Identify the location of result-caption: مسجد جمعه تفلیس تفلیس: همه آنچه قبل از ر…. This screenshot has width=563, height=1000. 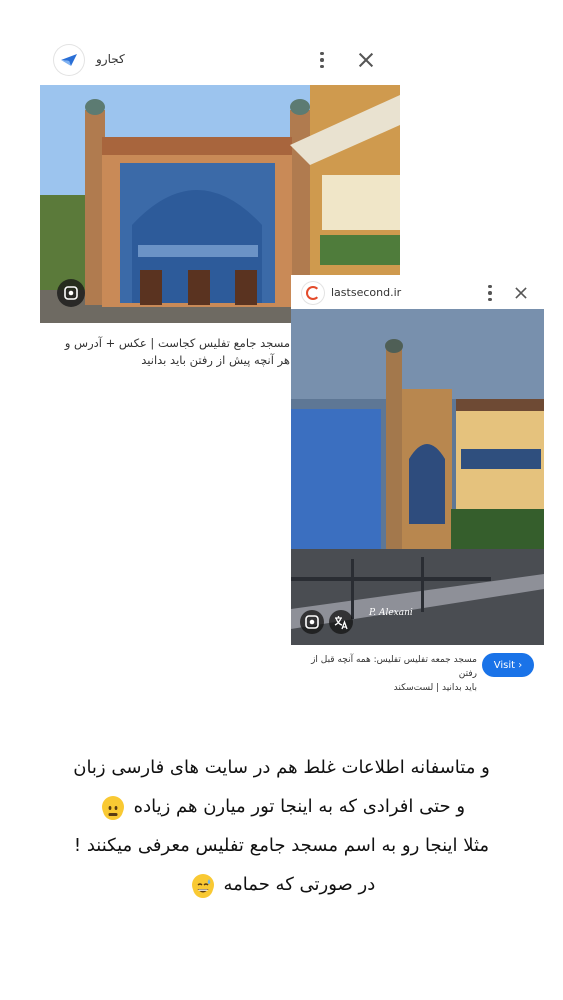
(387, 674).